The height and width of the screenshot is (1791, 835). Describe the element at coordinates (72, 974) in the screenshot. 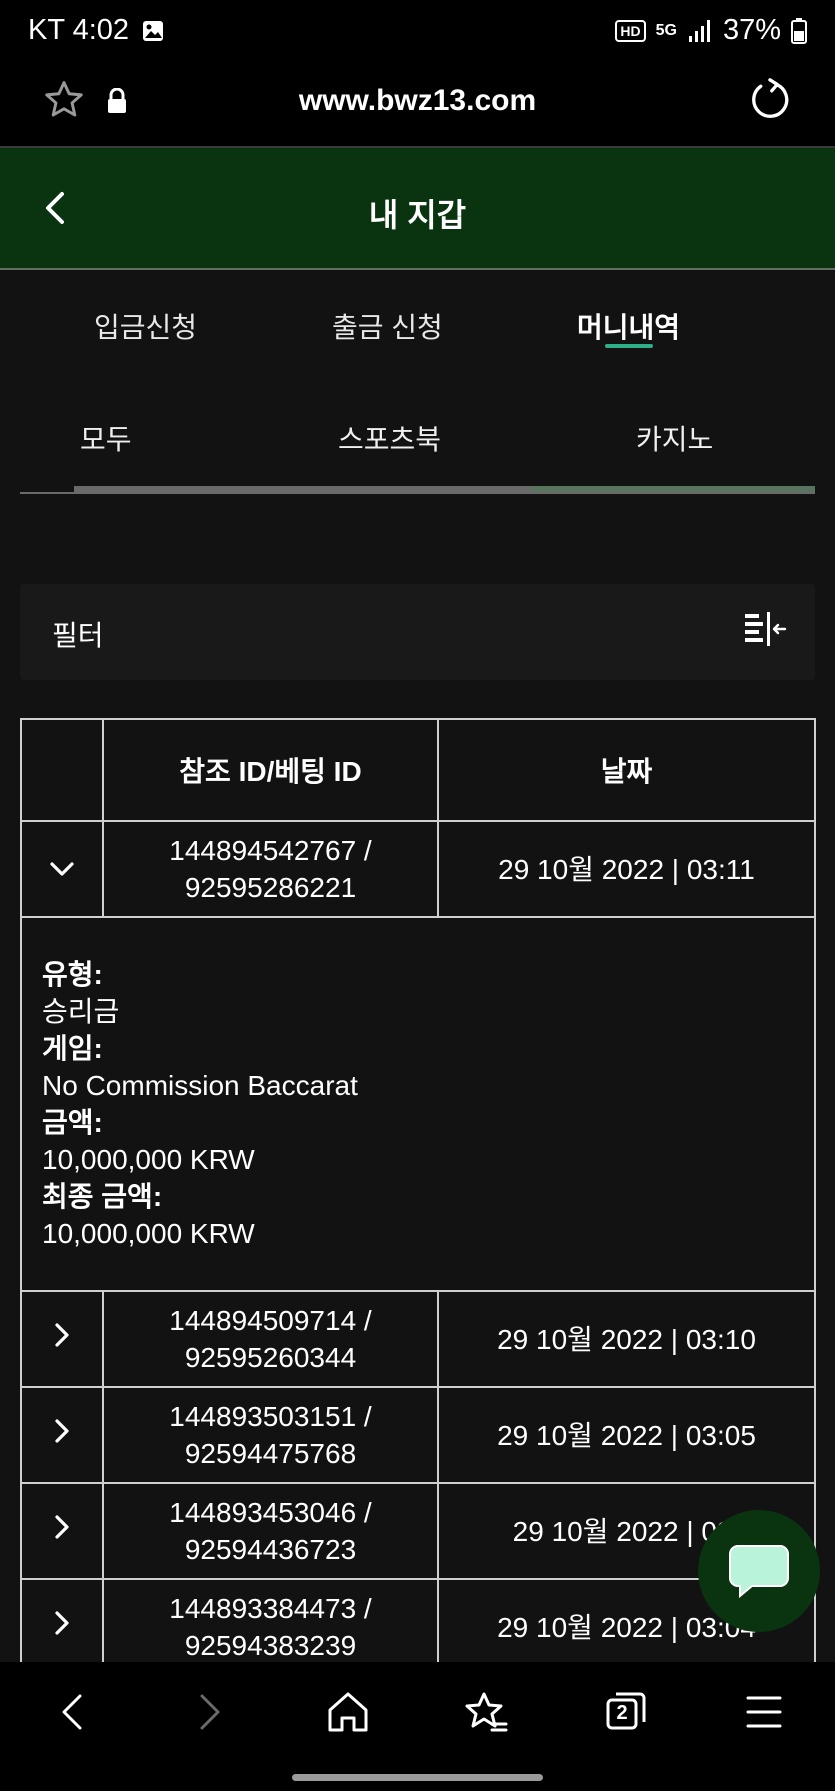

I see `detail-type-label: 유형:` at that location.